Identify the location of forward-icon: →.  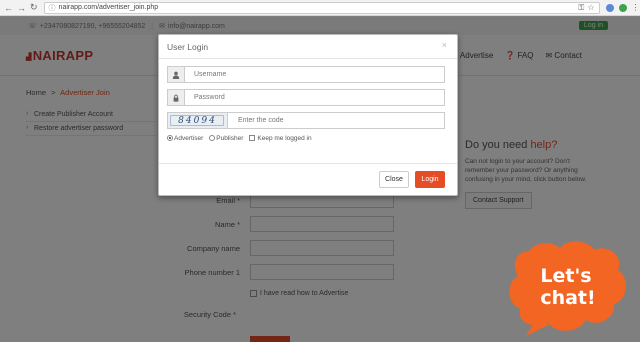
(21, 8).